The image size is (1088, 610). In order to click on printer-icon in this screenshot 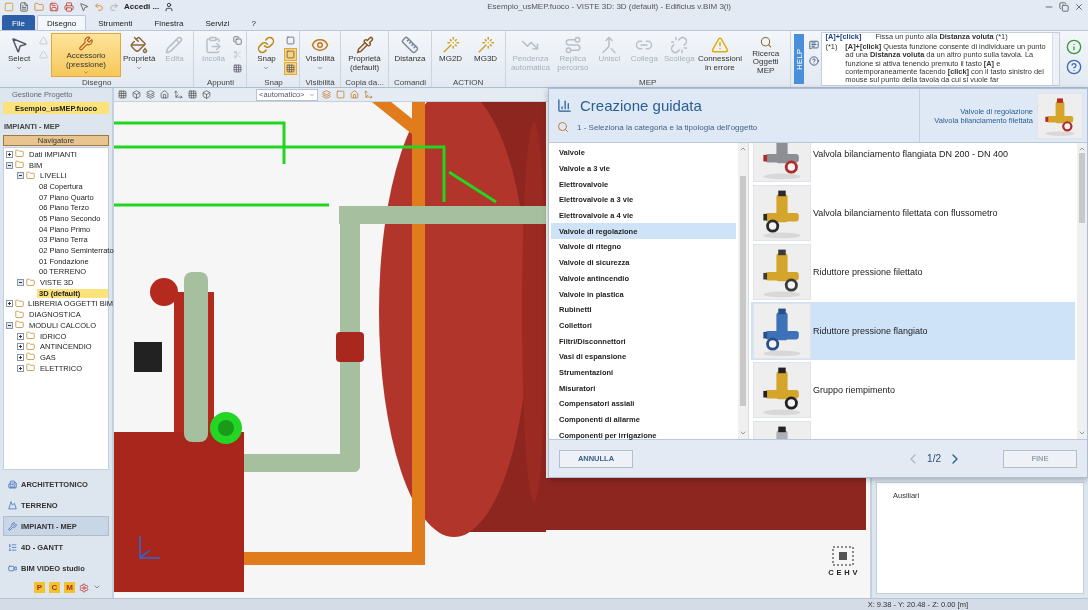, I will do `click(69, 6)`.